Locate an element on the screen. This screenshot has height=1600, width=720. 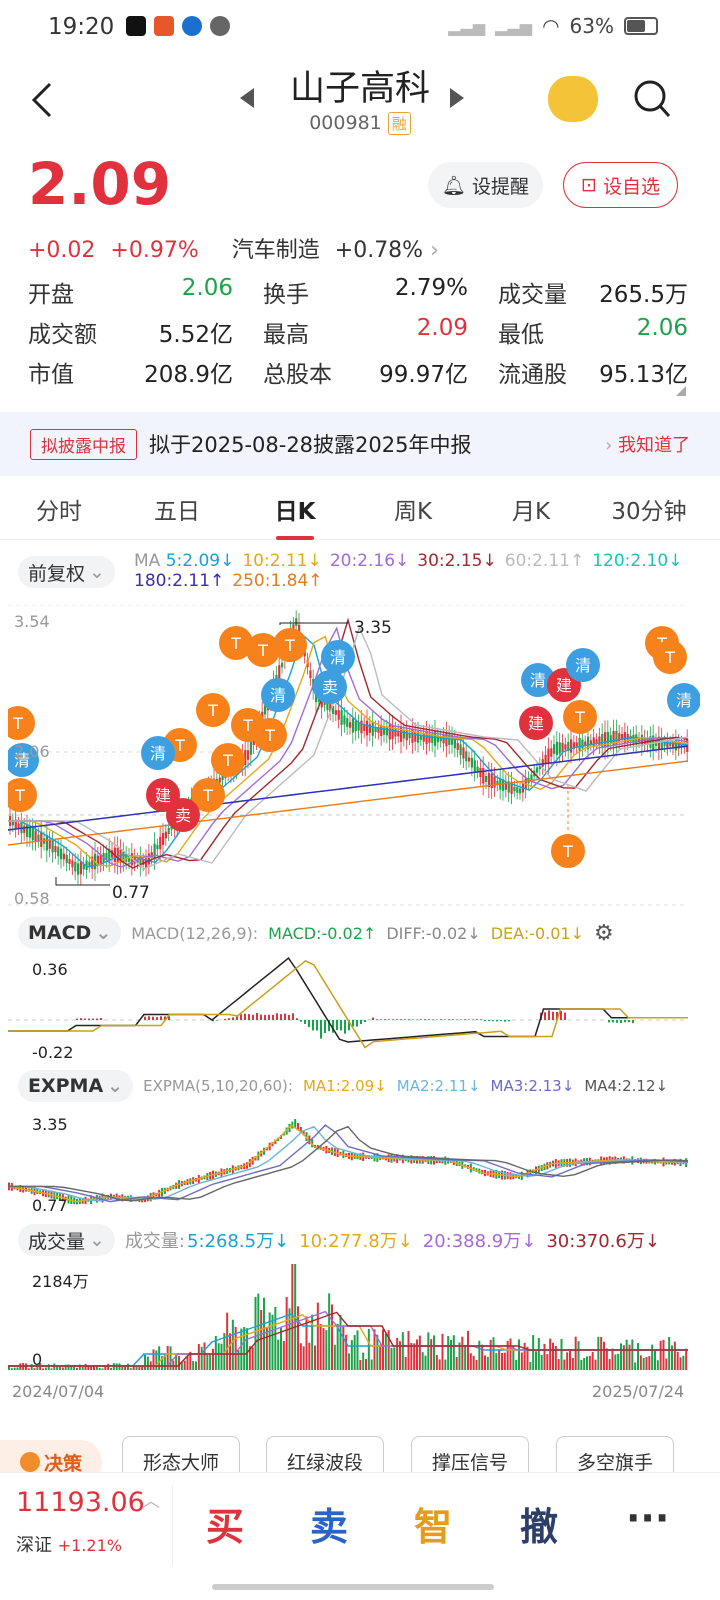
mascot-icon is located at coordinates (573, 99).